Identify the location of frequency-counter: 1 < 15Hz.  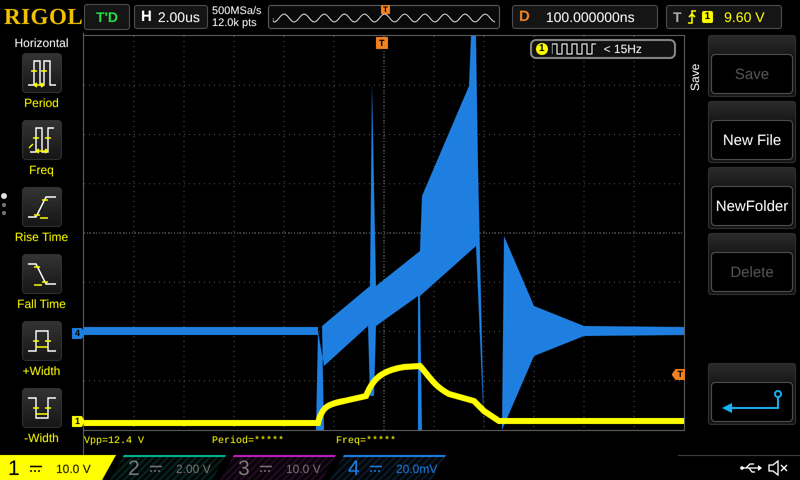
(603, 49).